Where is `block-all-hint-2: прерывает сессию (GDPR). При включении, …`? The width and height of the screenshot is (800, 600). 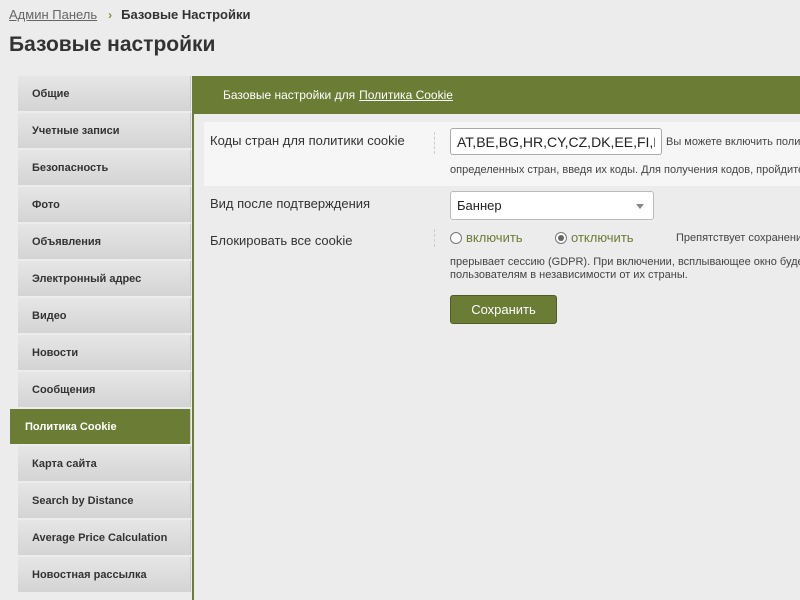 block-all-hint-2: прерывает сессию (GDPR). При включении, … is located at coordinates (625, 262).